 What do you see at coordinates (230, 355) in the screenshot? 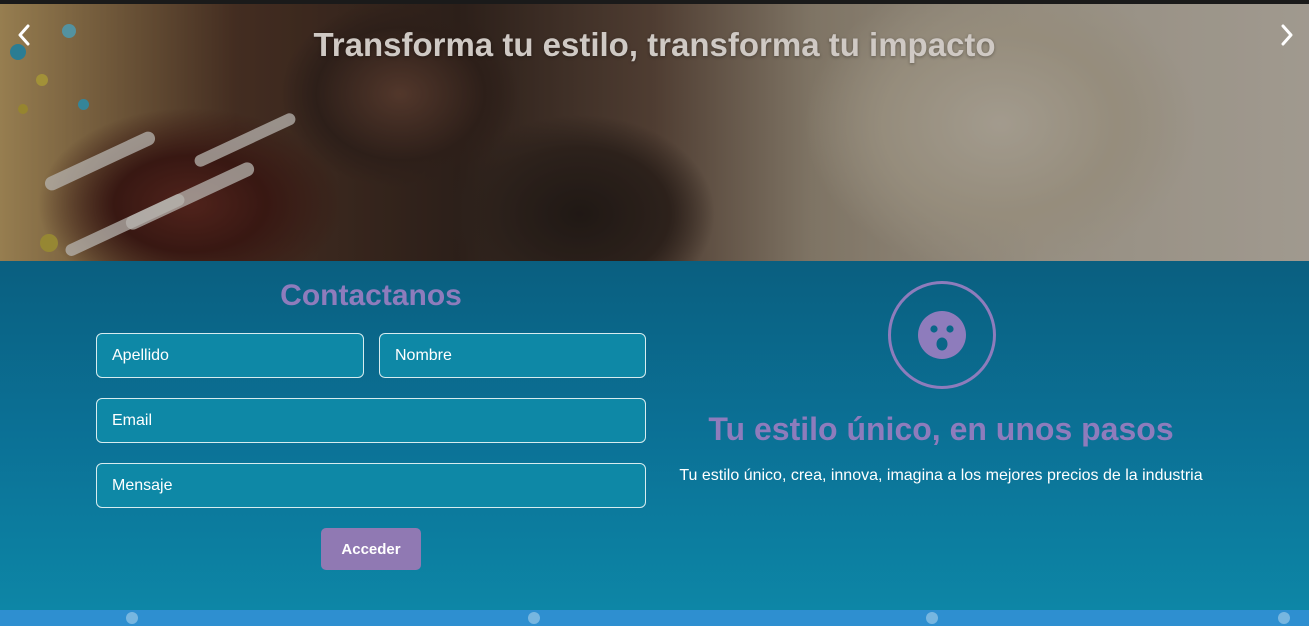
I see `apellido-input` at bounding box center [230, 355].